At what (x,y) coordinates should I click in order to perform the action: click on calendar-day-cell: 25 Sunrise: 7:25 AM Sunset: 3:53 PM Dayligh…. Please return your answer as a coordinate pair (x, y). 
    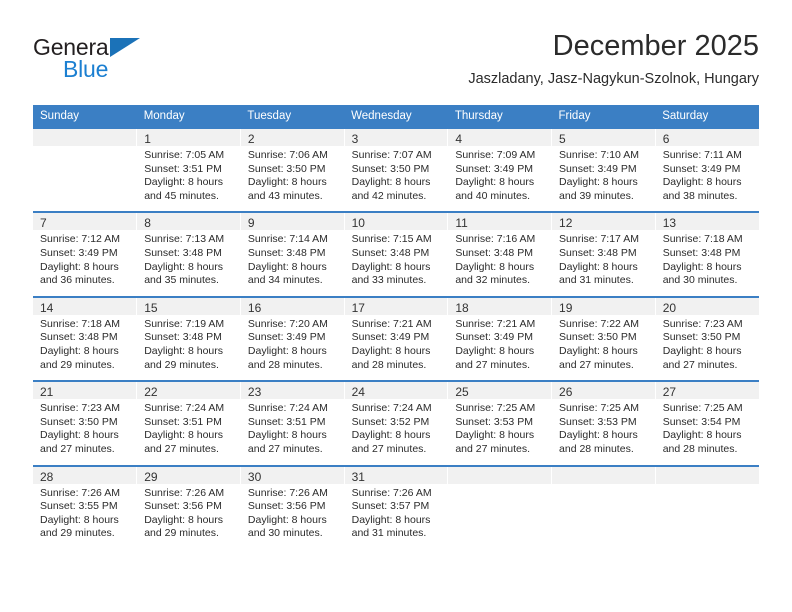
    Looking at the image, I should click on (499, 423).